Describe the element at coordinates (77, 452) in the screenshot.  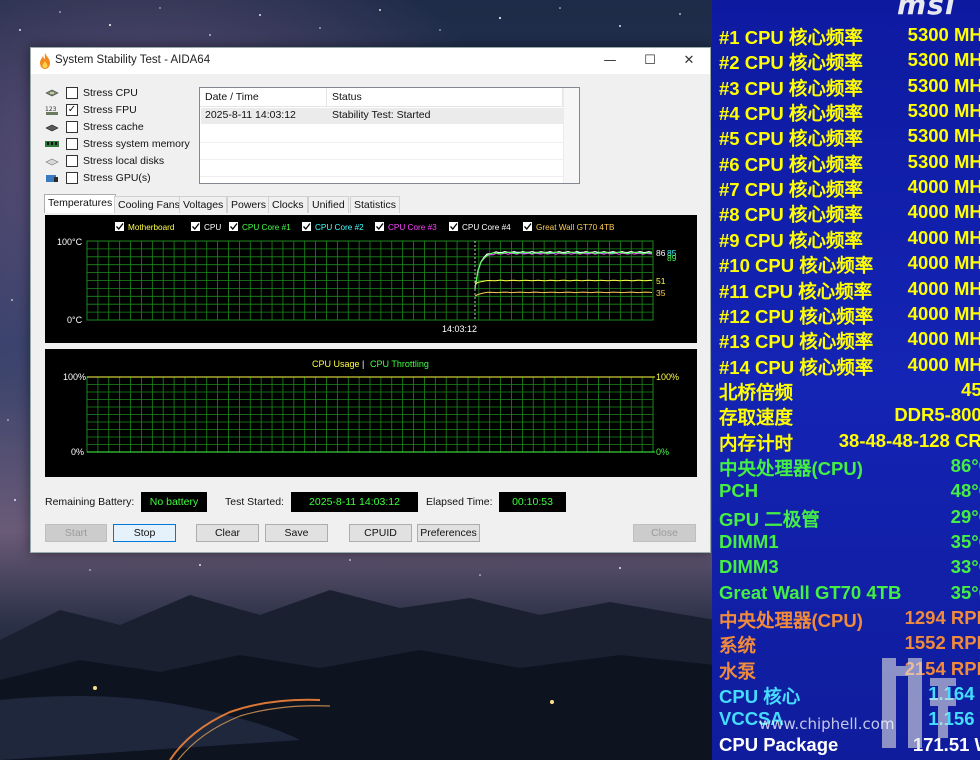
I see `usage-y-bottom-left: 0%` at that location.